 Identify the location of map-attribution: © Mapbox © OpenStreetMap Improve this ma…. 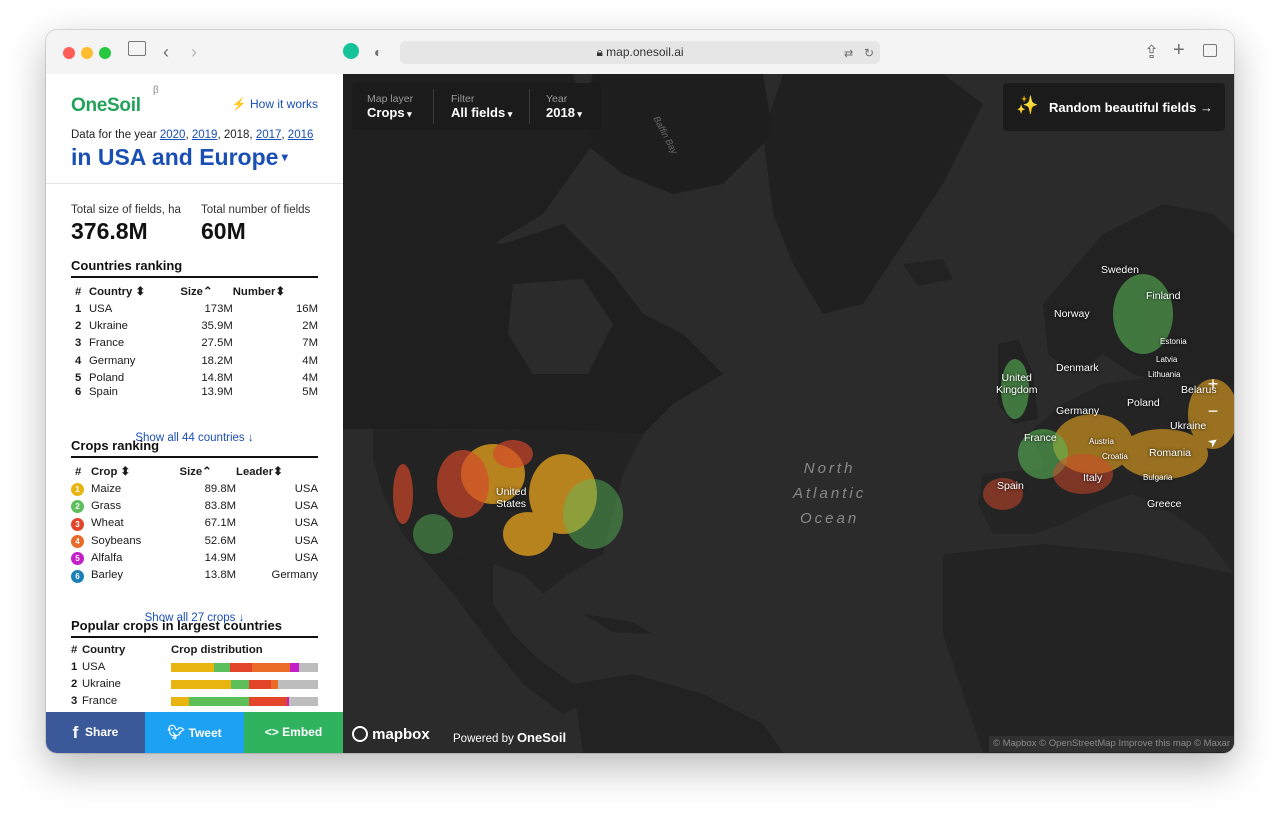
(1111, 744).